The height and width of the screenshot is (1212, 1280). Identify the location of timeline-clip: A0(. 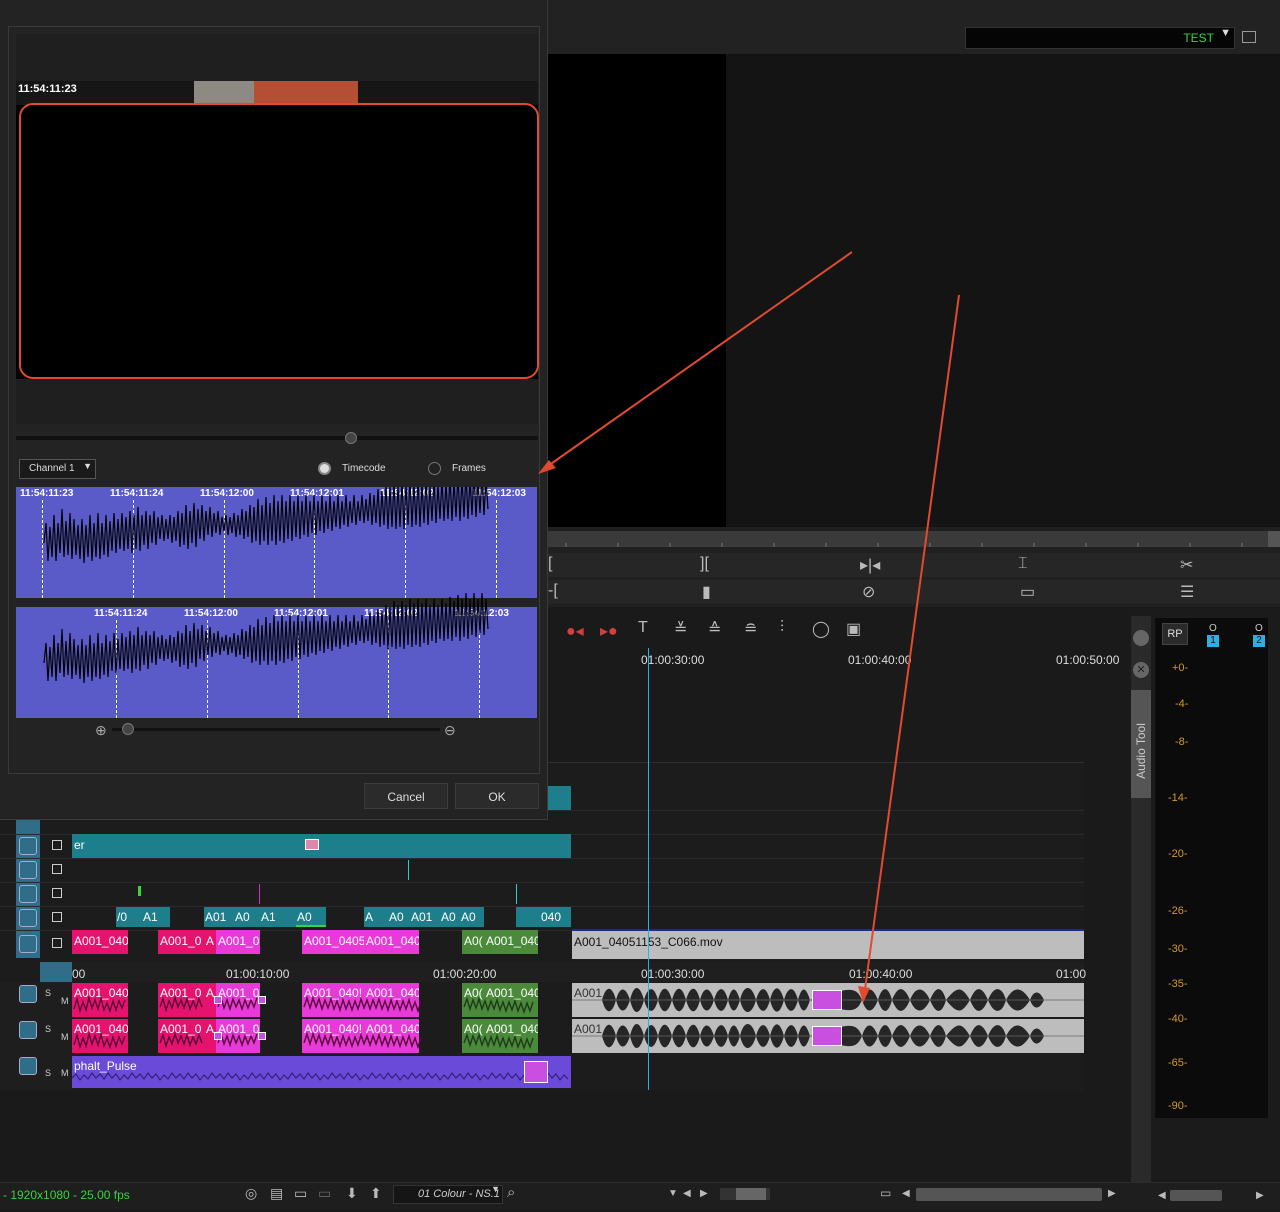
(473, 942).